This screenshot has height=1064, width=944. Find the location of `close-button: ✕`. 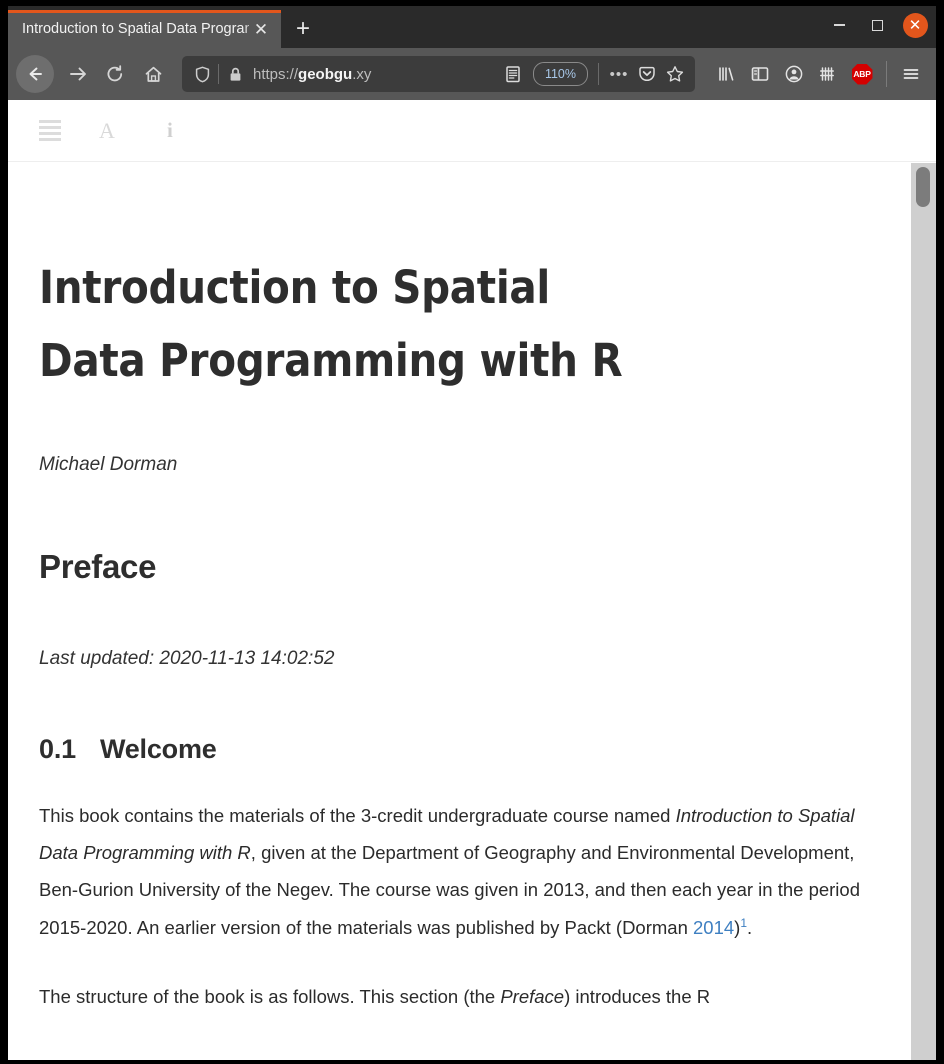

close-button: ✕ is located at coordinates (915, 25).